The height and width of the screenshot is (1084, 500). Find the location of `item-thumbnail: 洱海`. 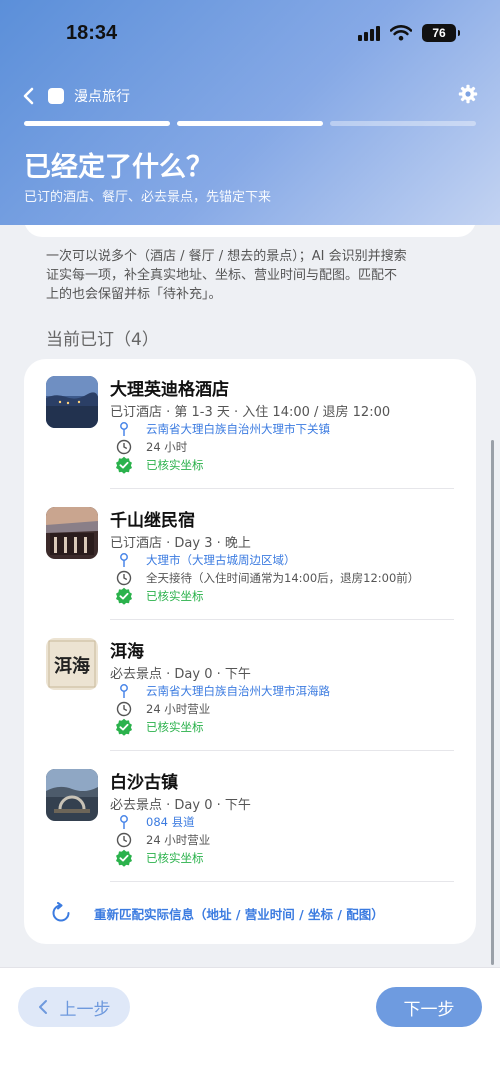

item-thumbnail: 洱海 is located at coordinates (72, 664).